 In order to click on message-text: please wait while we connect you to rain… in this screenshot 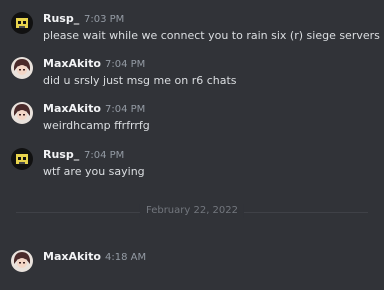, I will do `click(211, 35)`.